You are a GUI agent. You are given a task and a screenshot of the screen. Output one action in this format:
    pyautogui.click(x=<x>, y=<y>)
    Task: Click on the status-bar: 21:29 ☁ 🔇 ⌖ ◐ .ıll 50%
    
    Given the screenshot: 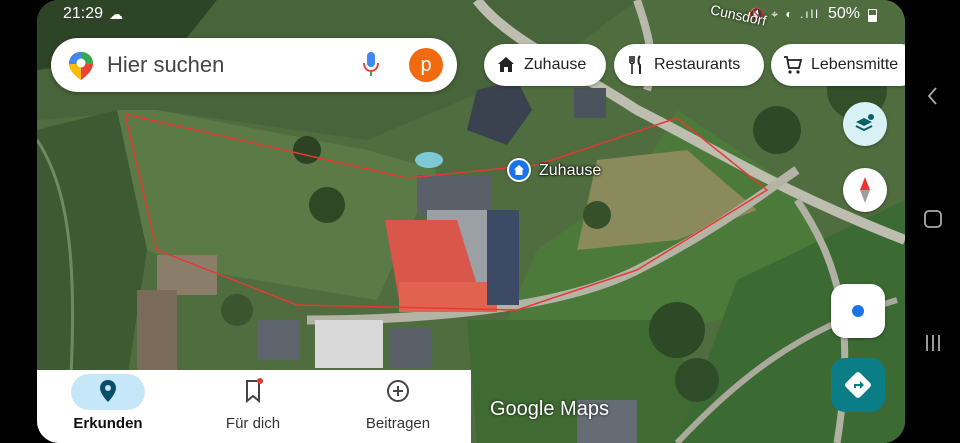 What is the action you would take?
    pyautogui.click(x=471, y=15)
    